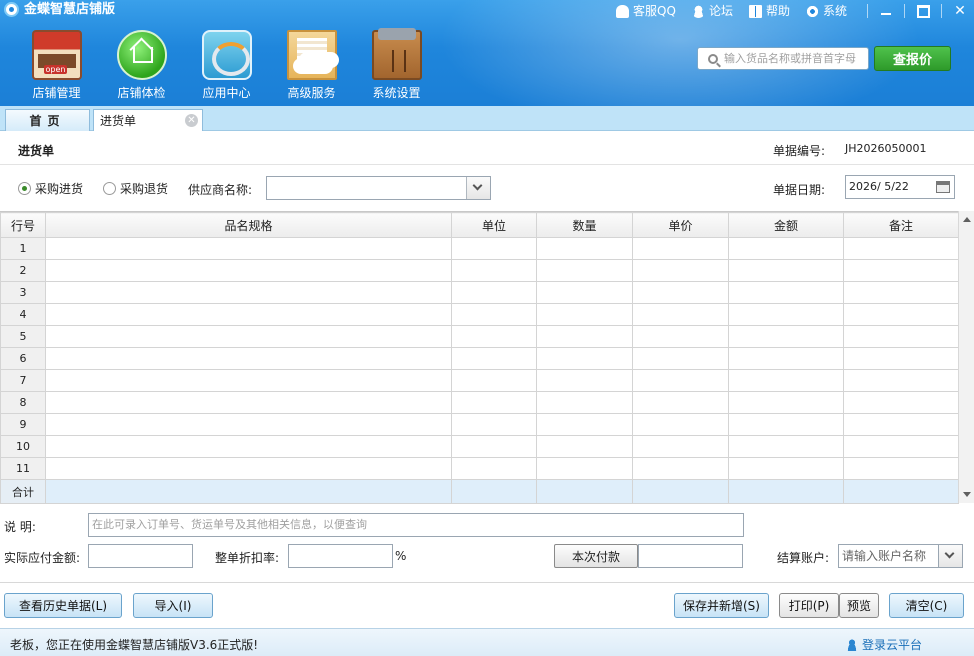 This screenshot has height=656, width=974. What do you see at coordinates (960, 11) in the screenshot?
I see `close-window-button: ✕` at bounding box center [960, 11].